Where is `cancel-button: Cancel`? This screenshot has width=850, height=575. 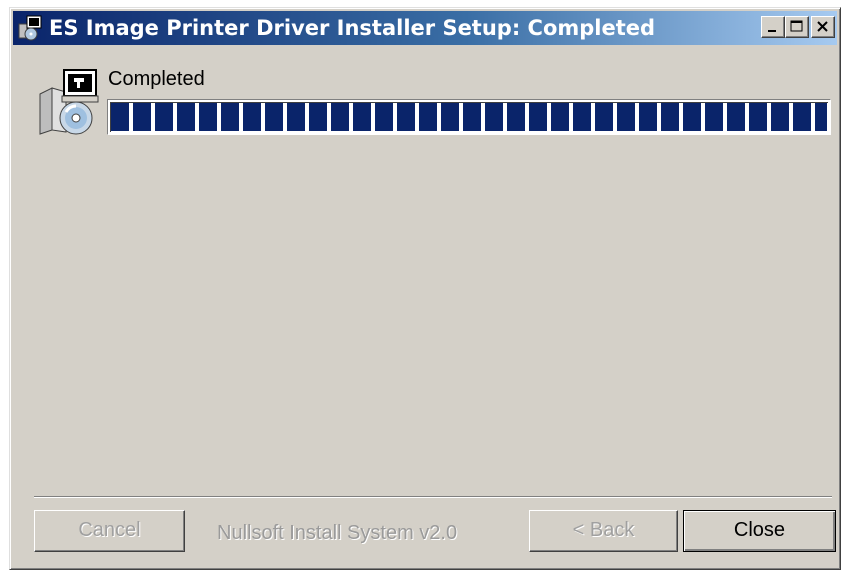
cancel-button: Cancel is located at coordinates (109, 531).